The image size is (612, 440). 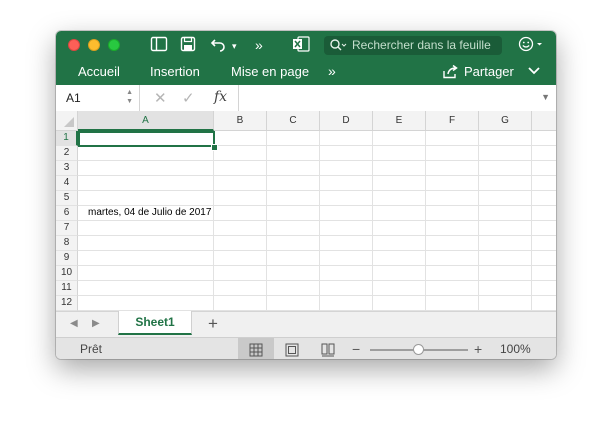 I want to click on status-bar: Prêt − + 100%, so click(x=306, y=348).